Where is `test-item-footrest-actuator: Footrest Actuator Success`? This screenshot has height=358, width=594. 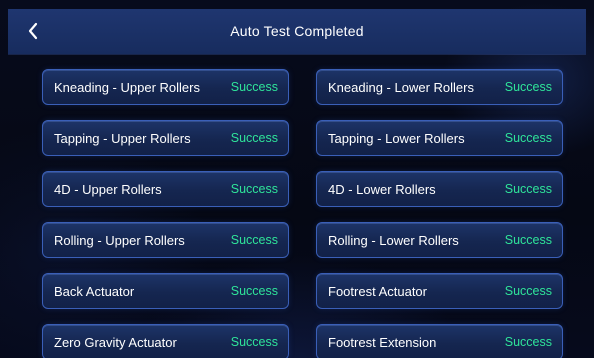 test-item-footrest-actuator: Footrest Actuator Success is located at coordinates (439, 291).